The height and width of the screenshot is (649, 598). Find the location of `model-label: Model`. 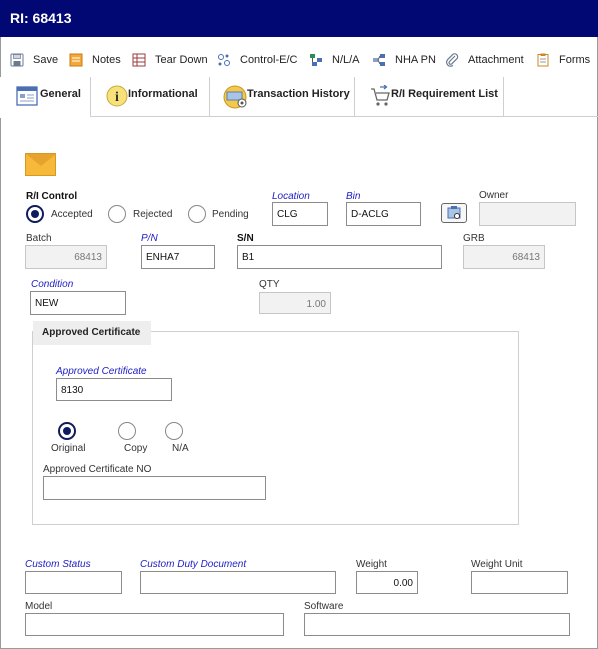

model-label: Model is located at coordinates (39, 606).